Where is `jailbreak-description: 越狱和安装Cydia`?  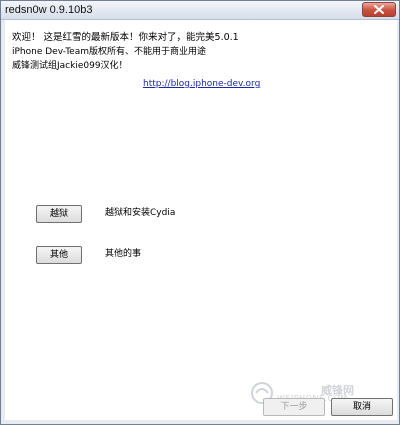 jailbreak-description: 越狱和安装Cydia is located at coordinates (140, 213).